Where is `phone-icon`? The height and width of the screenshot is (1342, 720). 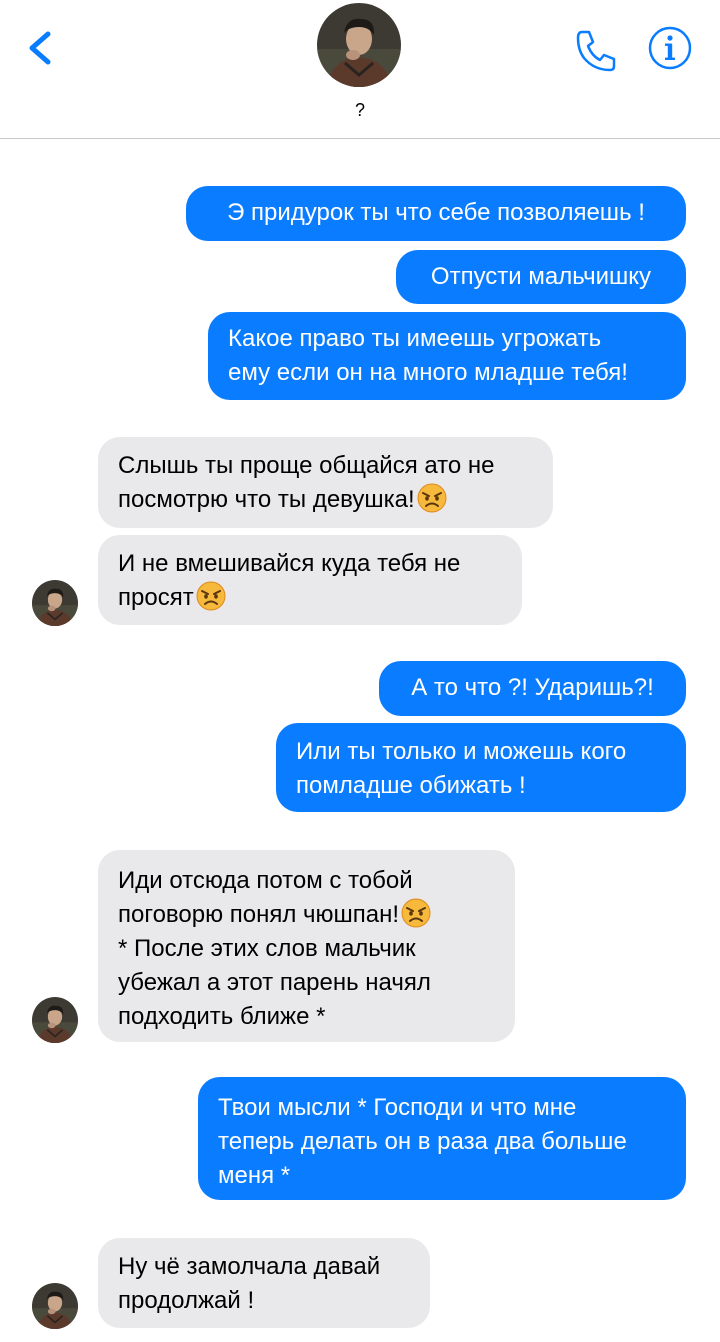 phone-icon is located at coordinates (596, 51).